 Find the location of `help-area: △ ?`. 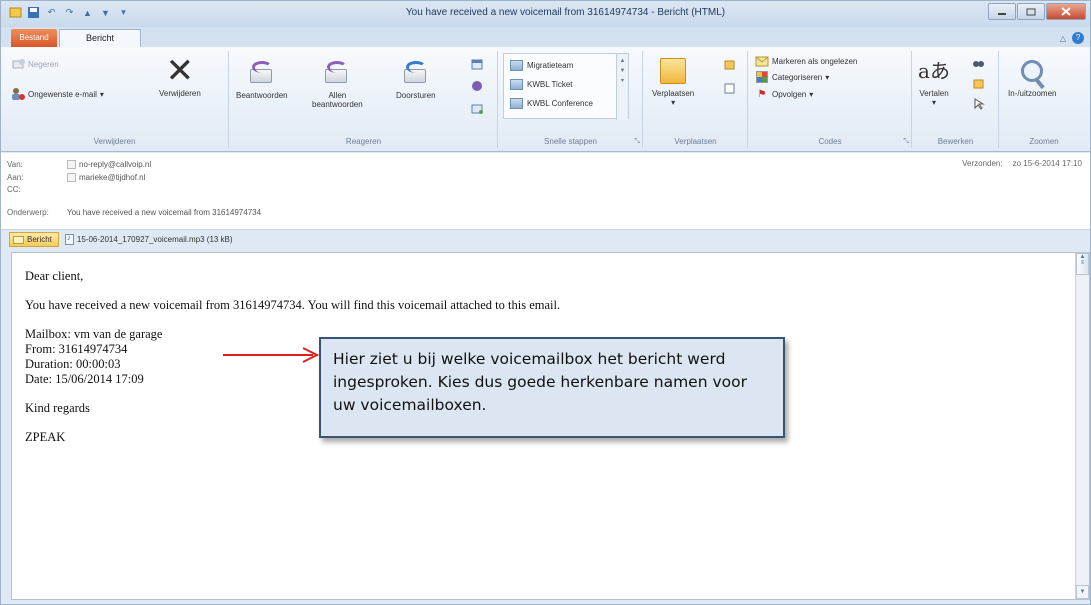

help-area: △ ? is located at coordinates (1072, 38).